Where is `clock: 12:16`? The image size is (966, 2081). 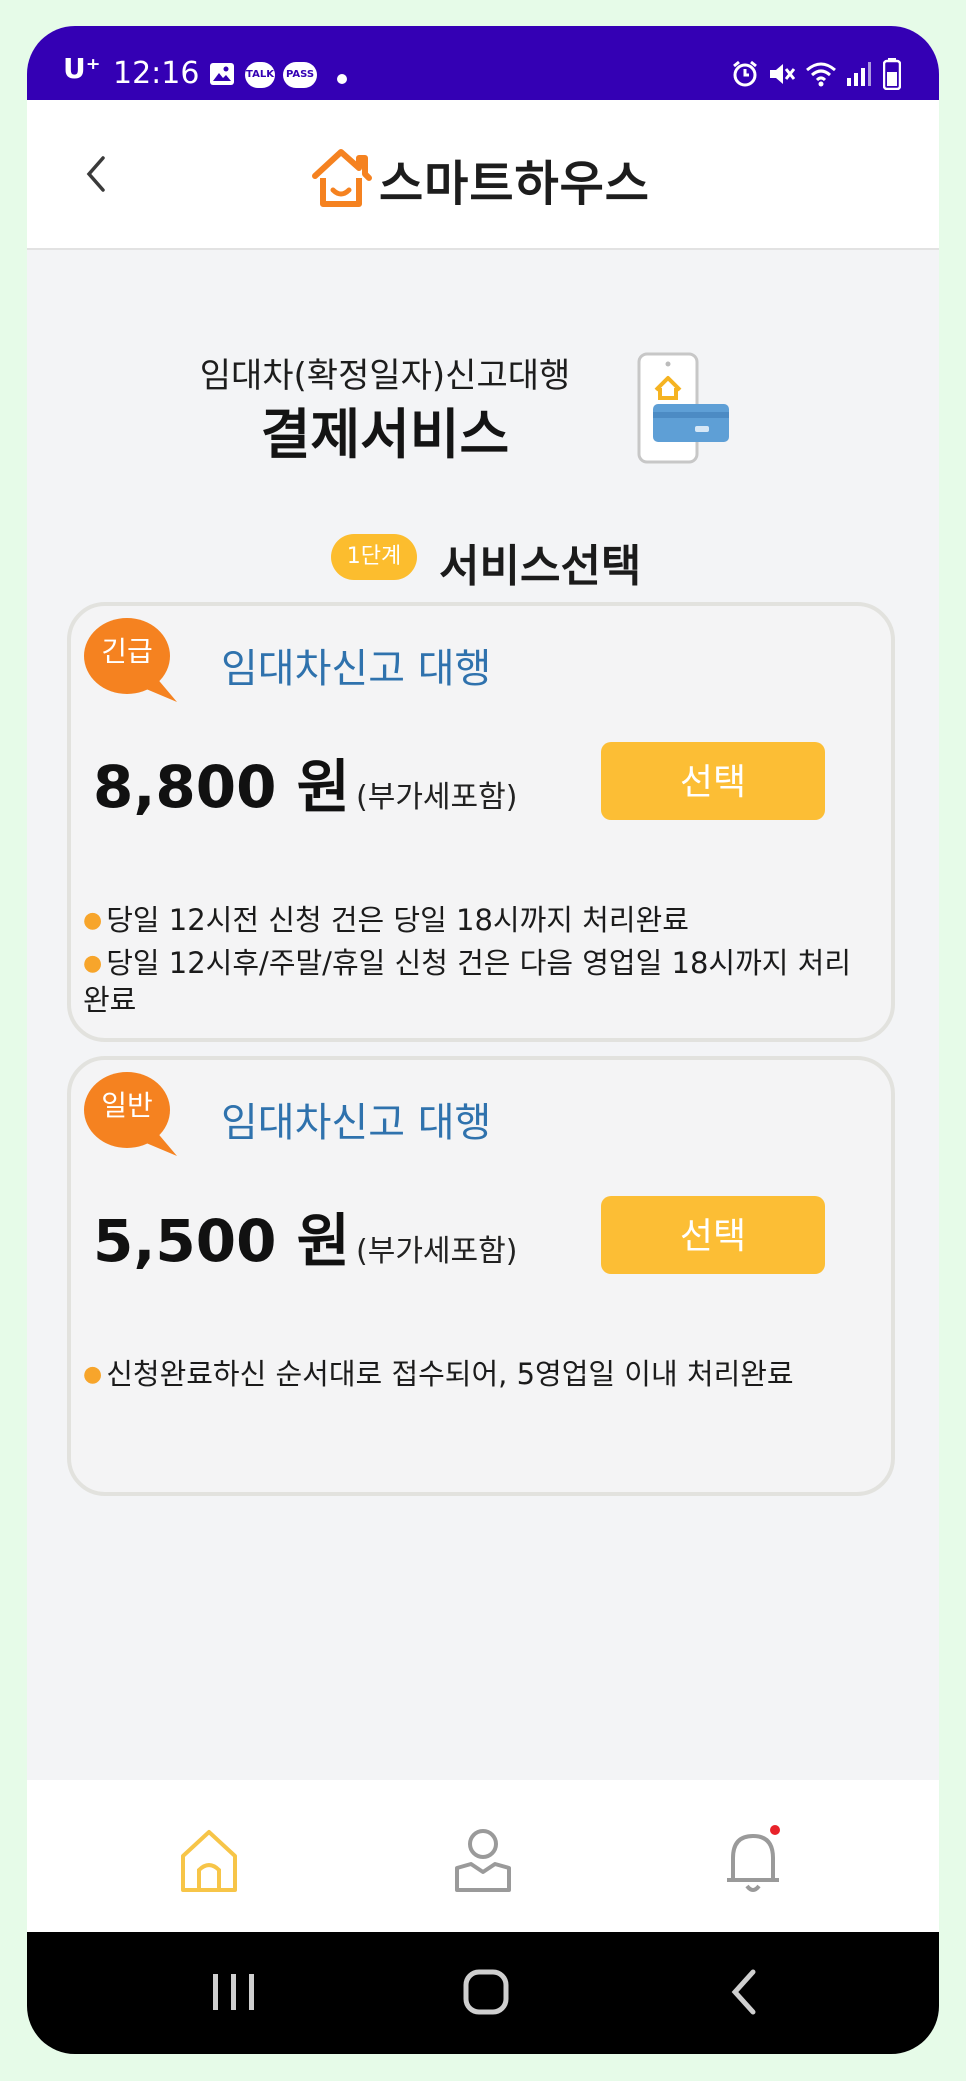 clock: 12:16 is located at coordinates (156, 73).